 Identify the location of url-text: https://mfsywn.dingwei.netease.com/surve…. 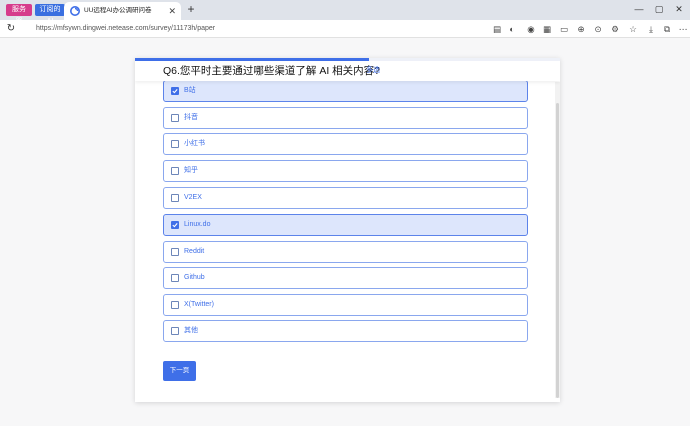
(125, 29).